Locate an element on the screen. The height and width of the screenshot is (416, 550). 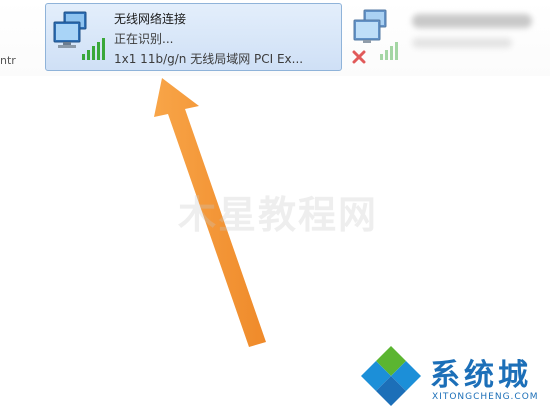
brand-name-en: XITONGCHENG.COM is located at coordinates (485, 397).